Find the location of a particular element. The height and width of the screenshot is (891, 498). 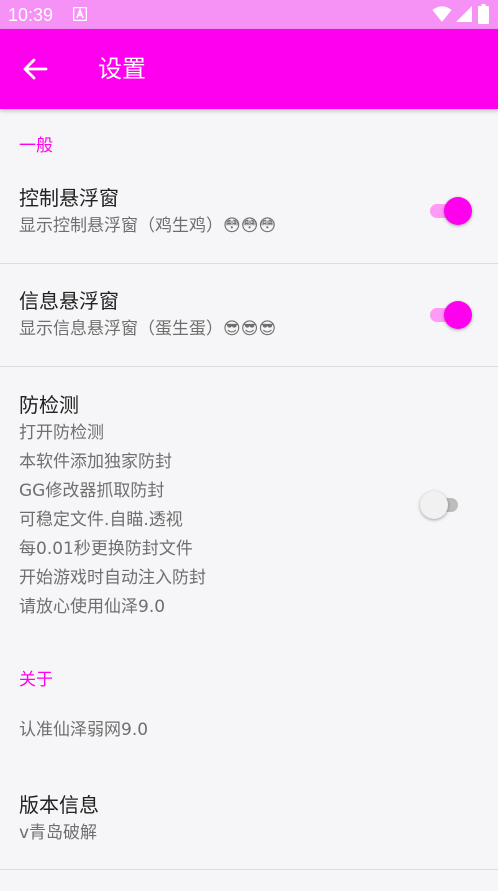

signal-icon is located at coordinates (464, 14).